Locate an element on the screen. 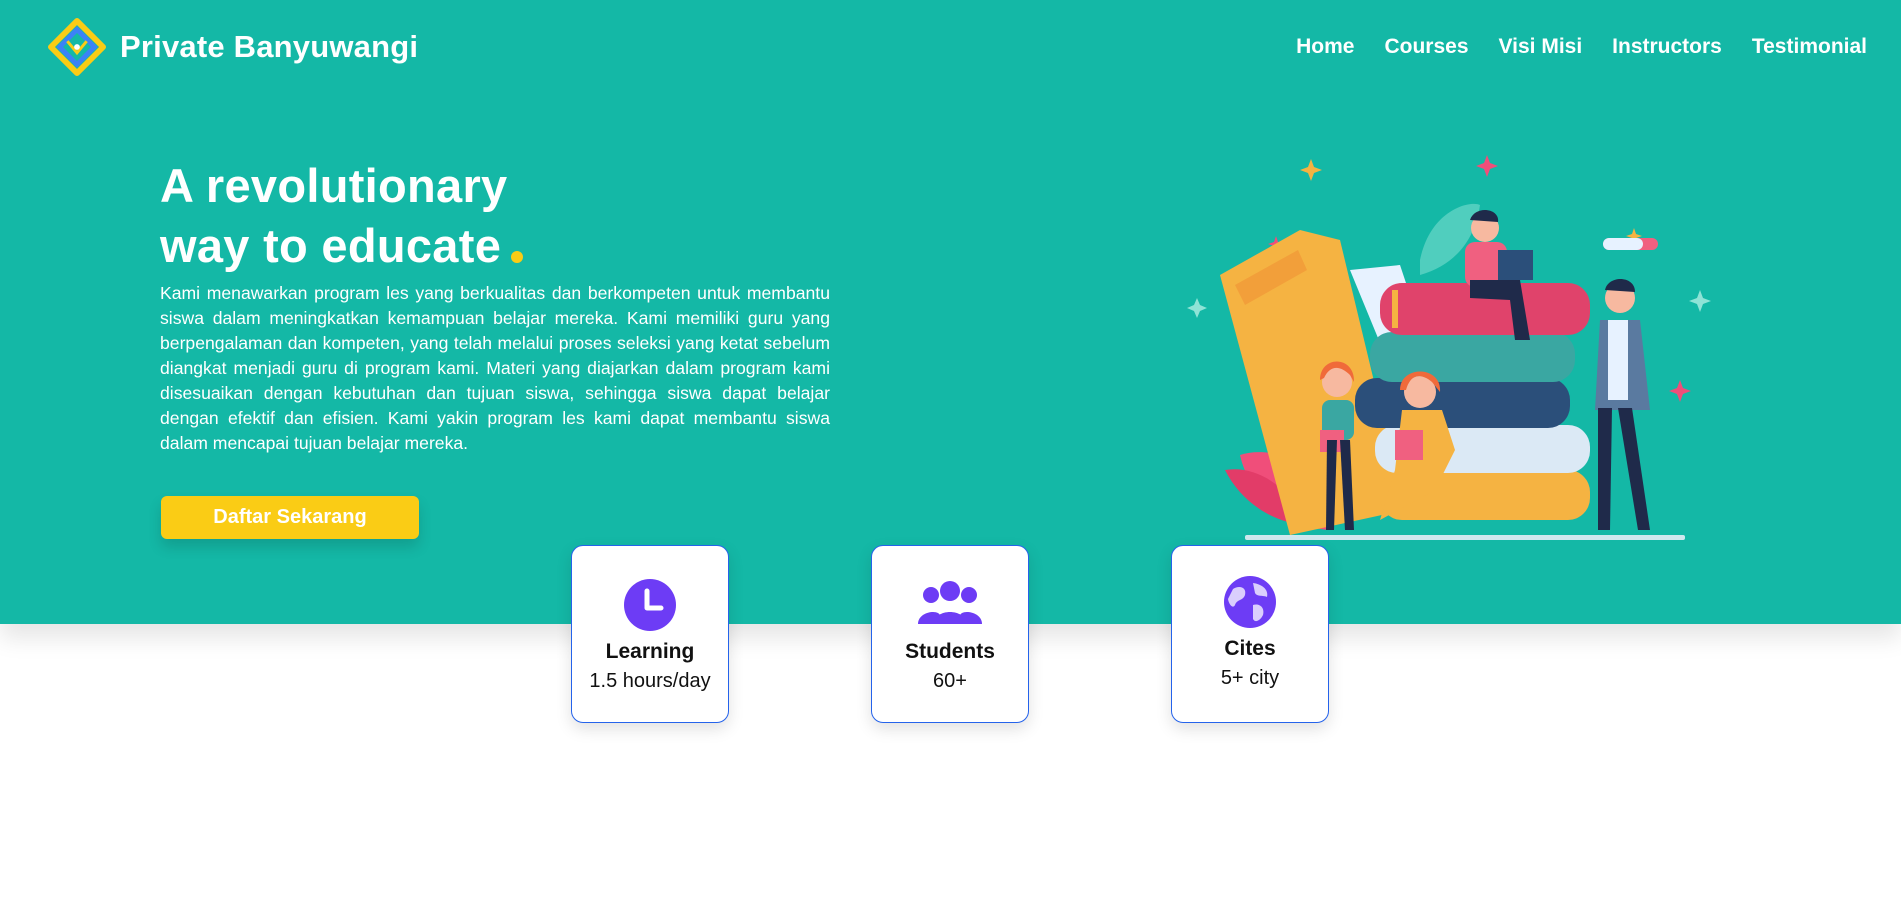 The image size is (1901, 908). stat-card-cities: Cites 5+ city is located at coordinates (1250, 634).